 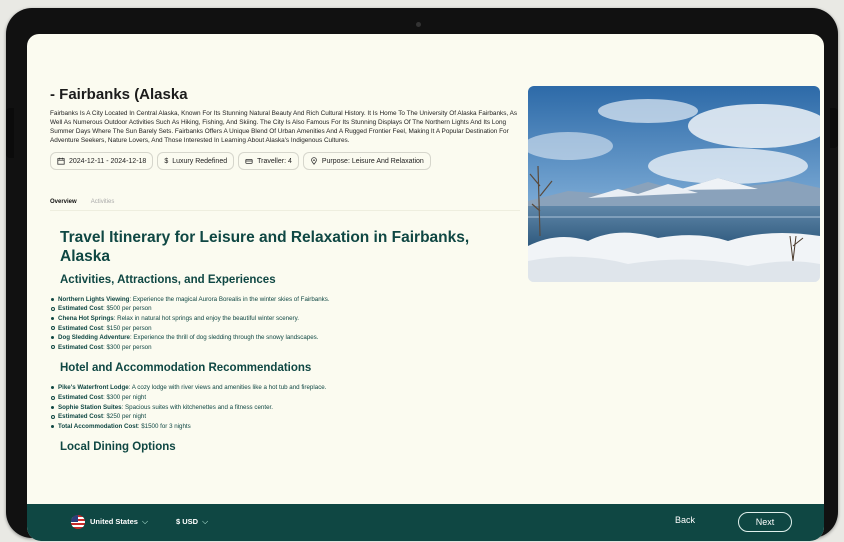 I want to click on country-selector: United States ⌵, so click(x=119, y=522).